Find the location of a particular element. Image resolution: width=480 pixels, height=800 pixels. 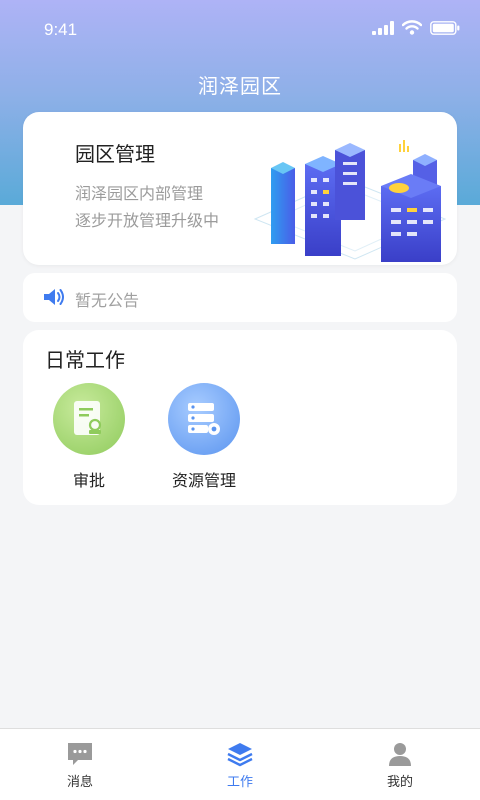

announcement-bar: 暂无公告 is located at coordinates (240, 297).